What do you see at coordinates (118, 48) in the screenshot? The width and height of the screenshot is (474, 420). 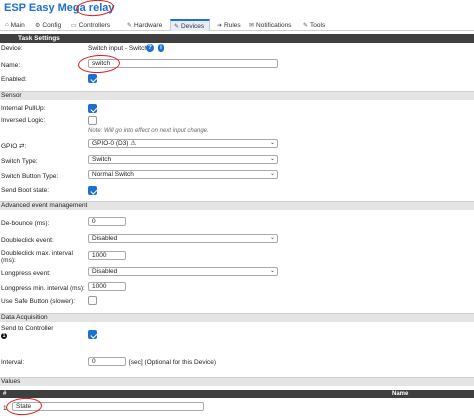 I see `device-value: Switch input - Switch` at bounding box center [118, 48].